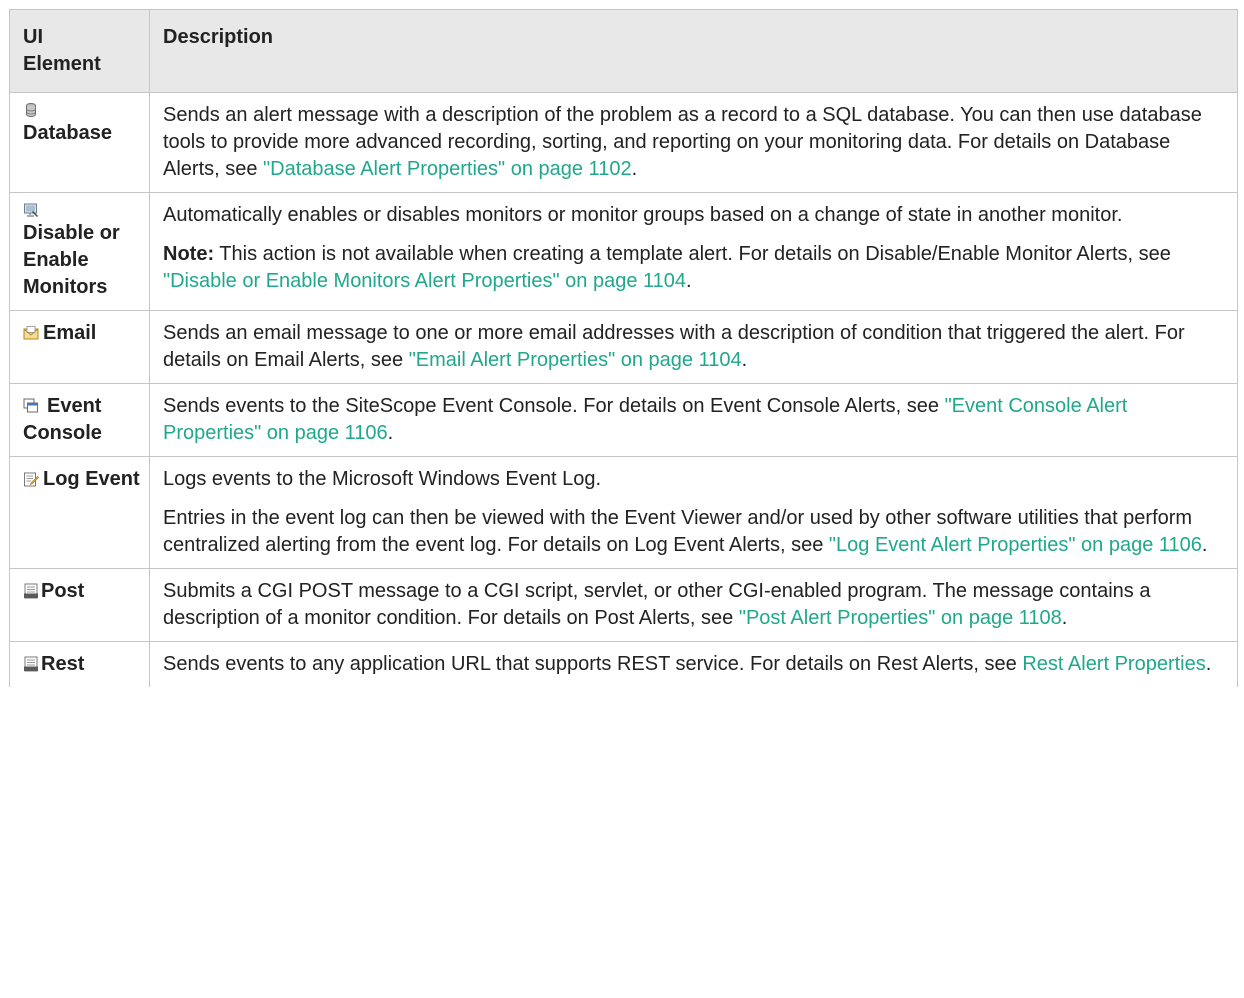 The width and height of the screenshot is (1244, 998). What do you see at coordinates (31, 479) in the screenshot?
I see `log-event-icon` at bounding box center [31, 479].